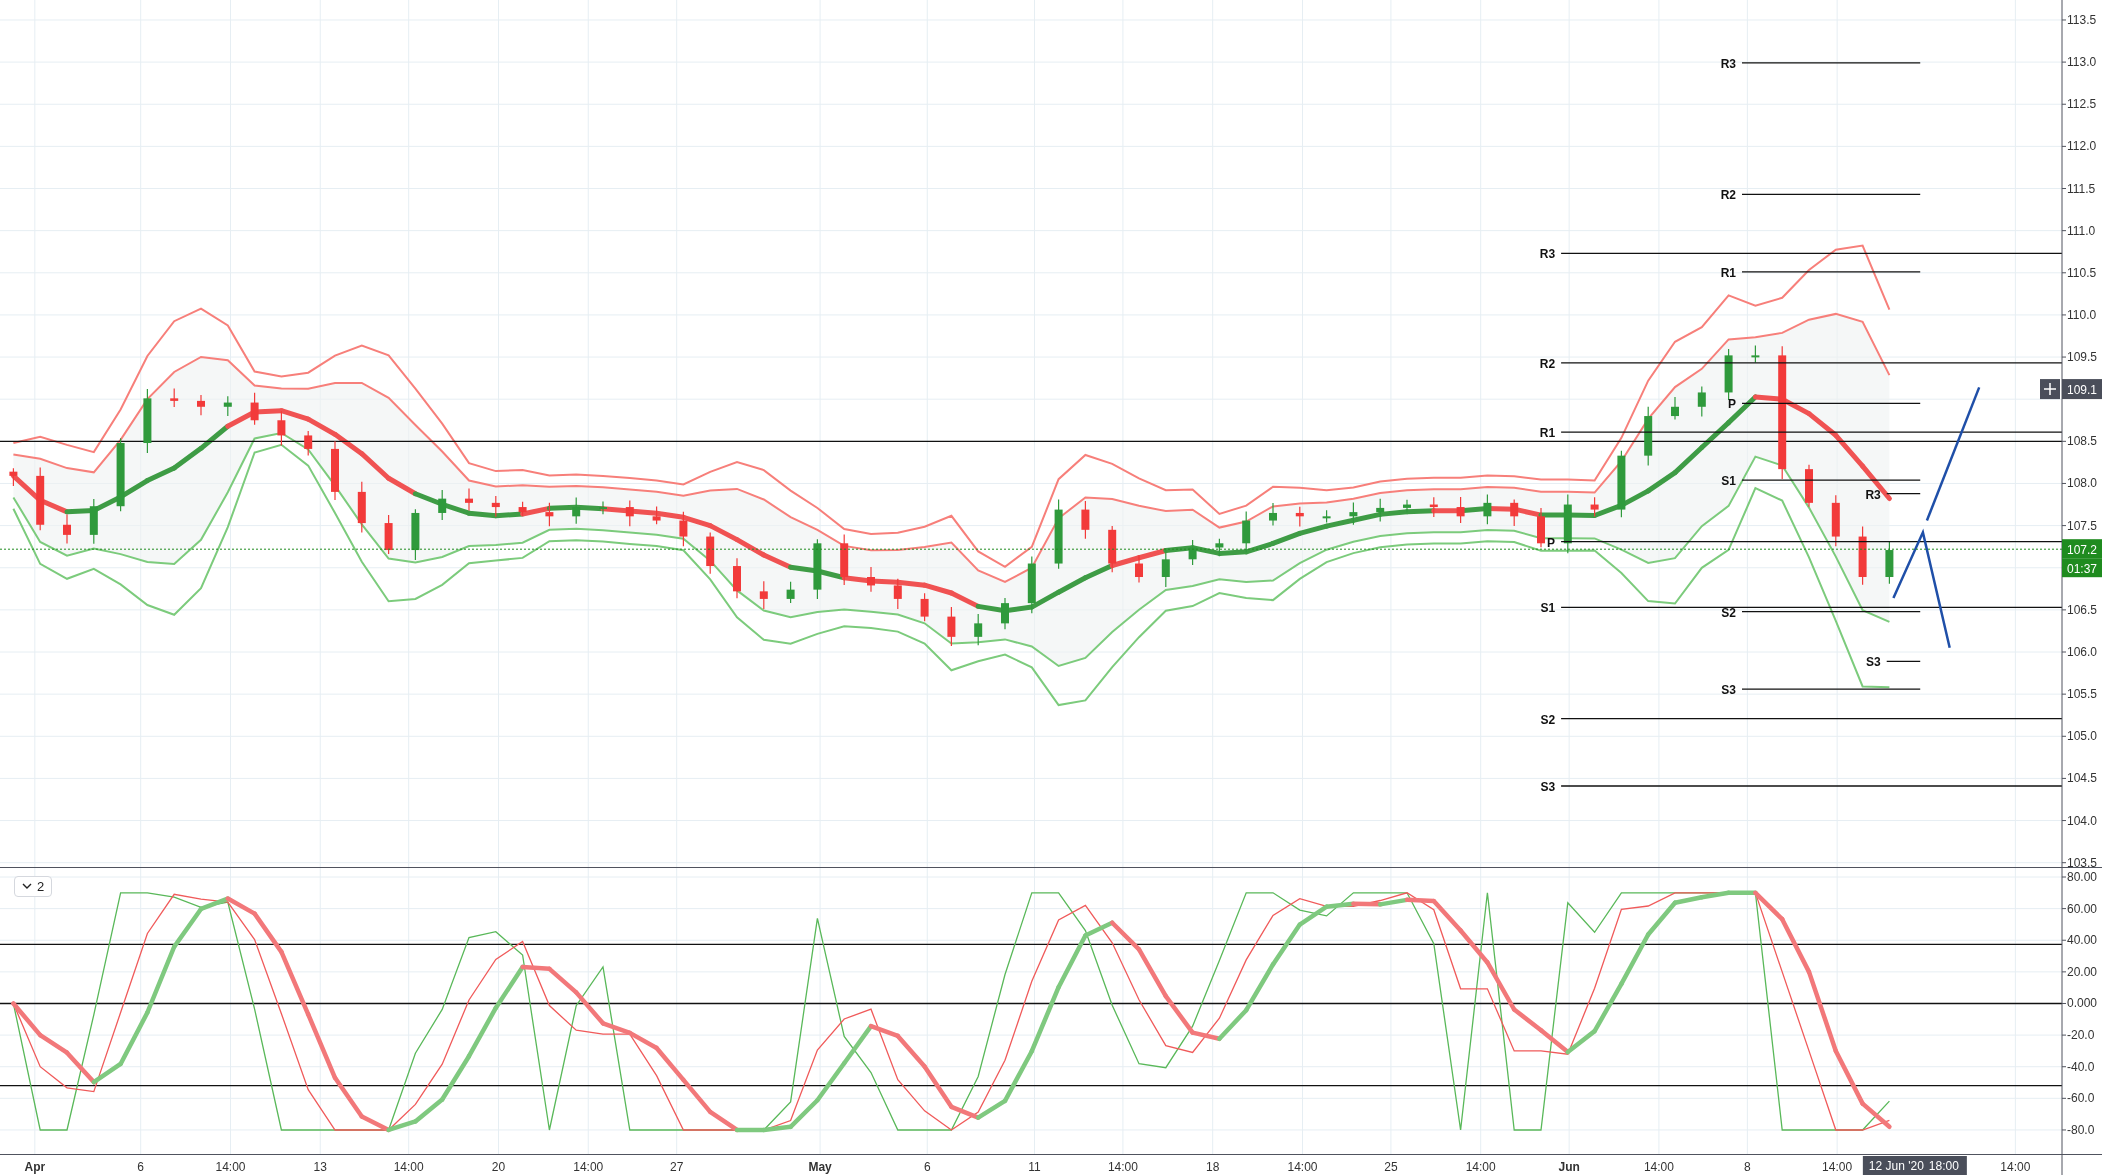 The image size is (2102, 1175). What do you see at coordinates (33, 886) in the screenshot?
I see `pane-toggle-button: 2` at bounding box center [33, 886].